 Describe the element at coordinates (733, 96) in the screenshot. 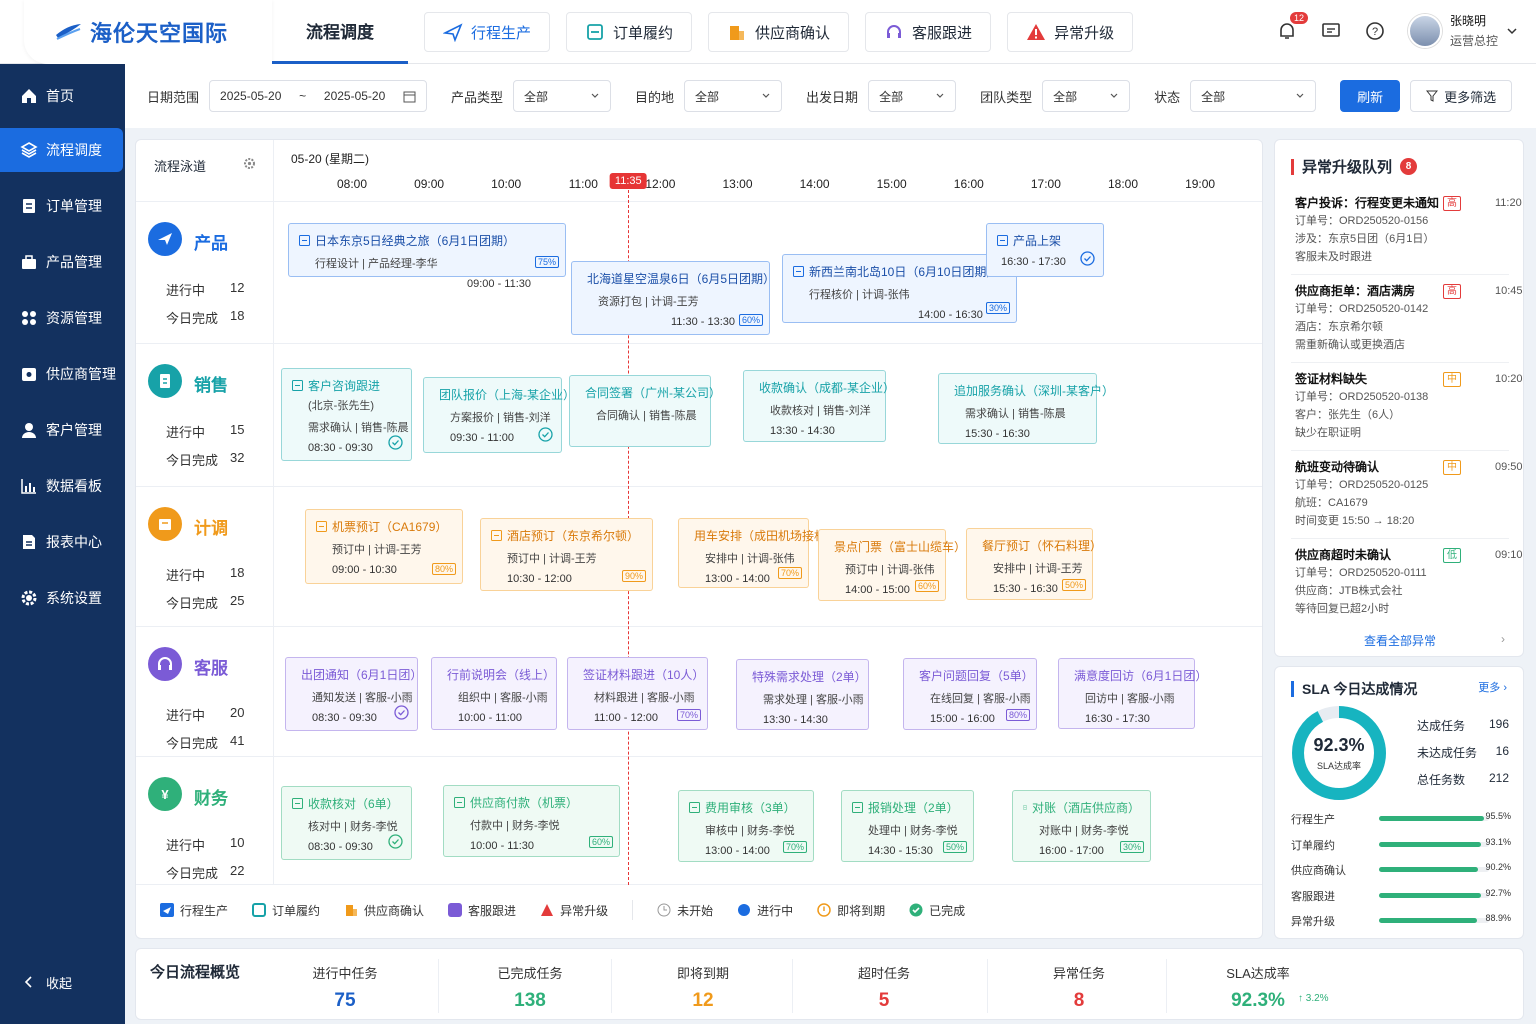

I see `destination-select: 全部` at that location.